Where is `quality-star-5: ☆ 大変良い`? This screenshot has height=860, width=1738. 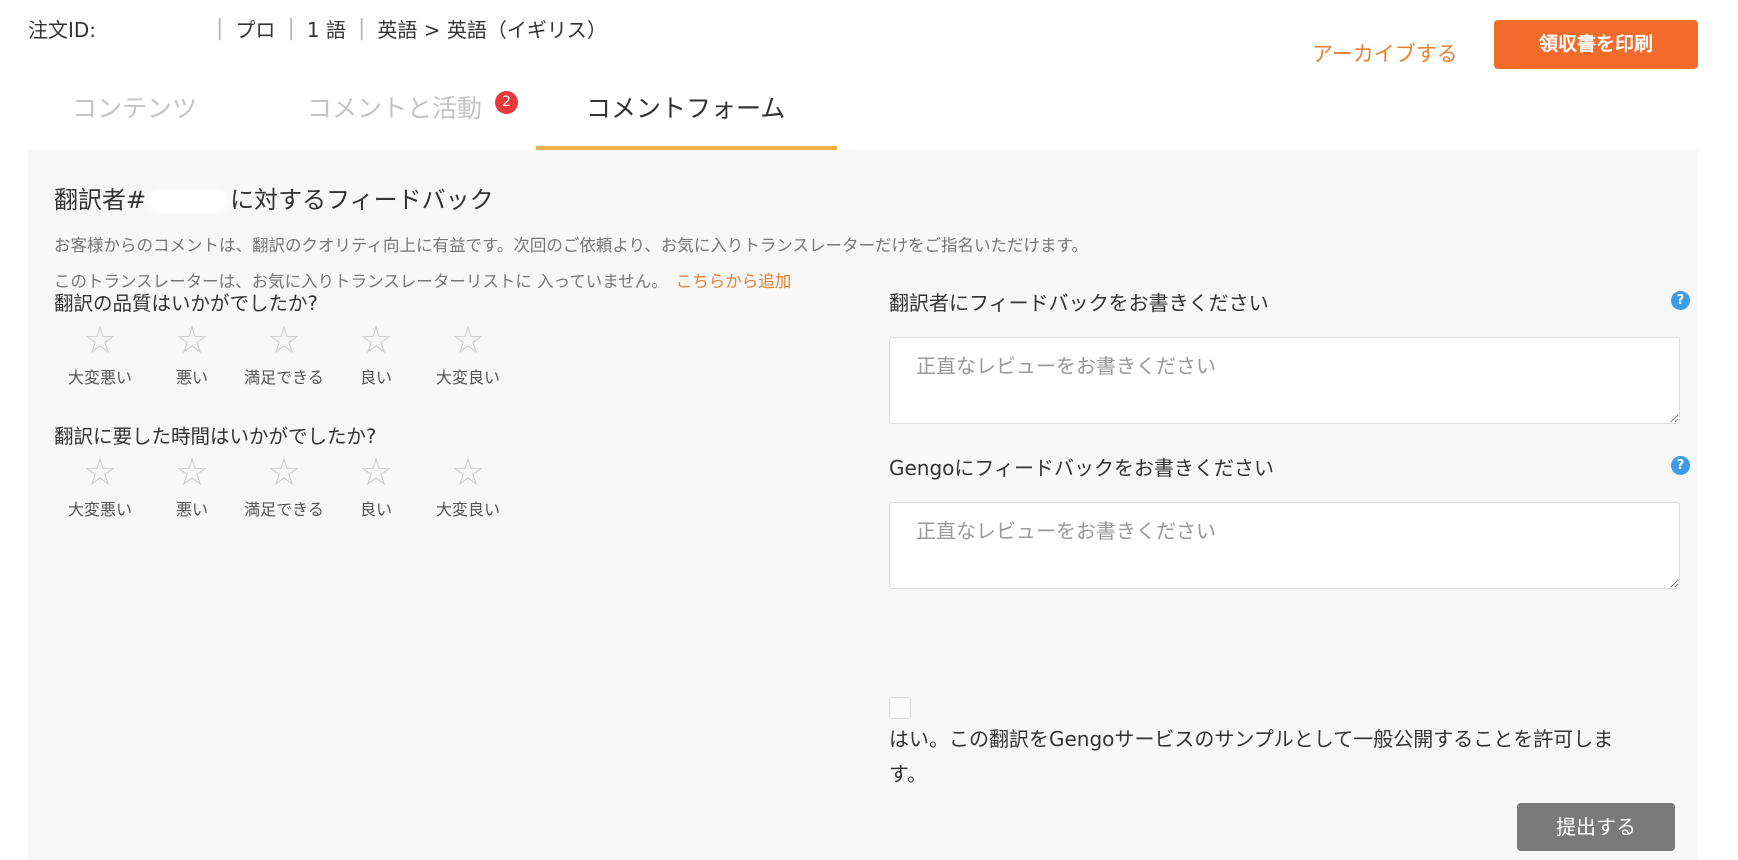 quality-star-5: ☆ 大変良い is located at coordinates (468, 354).